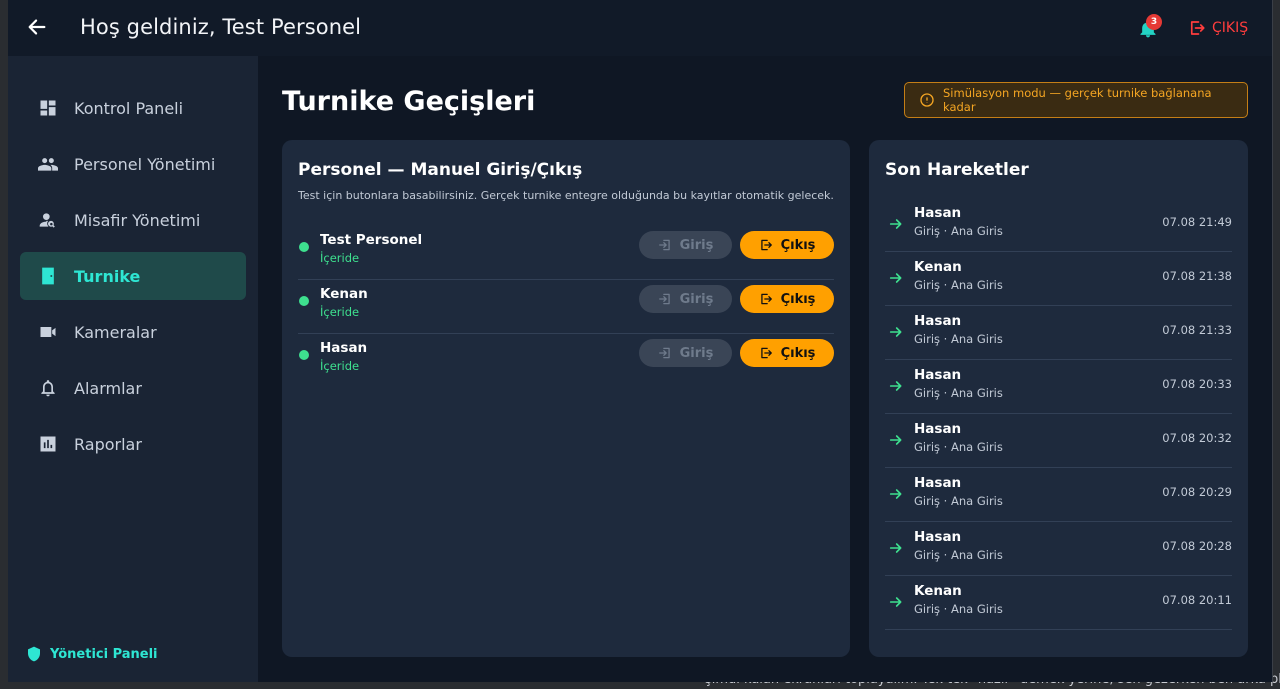 This screenshot has width=1280, height=689. I want to click on movement-time: 07.08 21:33, so click(1197, 330).